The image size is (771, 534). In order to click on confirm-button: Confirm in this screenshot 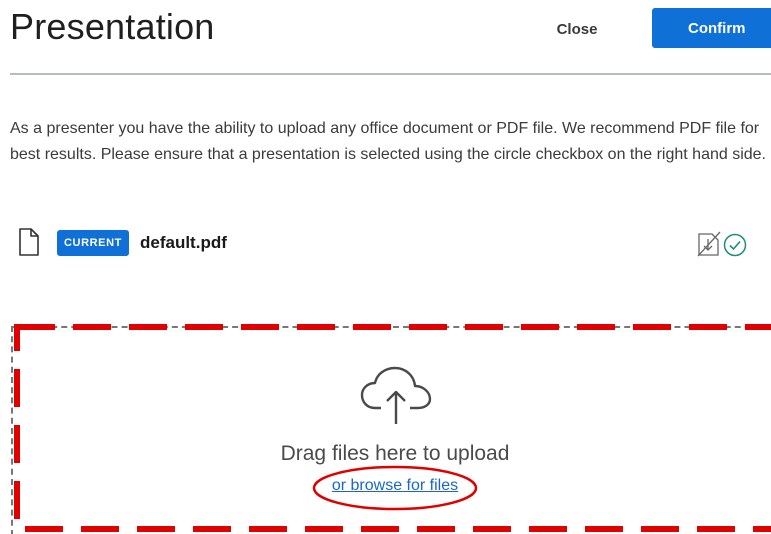, I will do `click(711, 28)`.